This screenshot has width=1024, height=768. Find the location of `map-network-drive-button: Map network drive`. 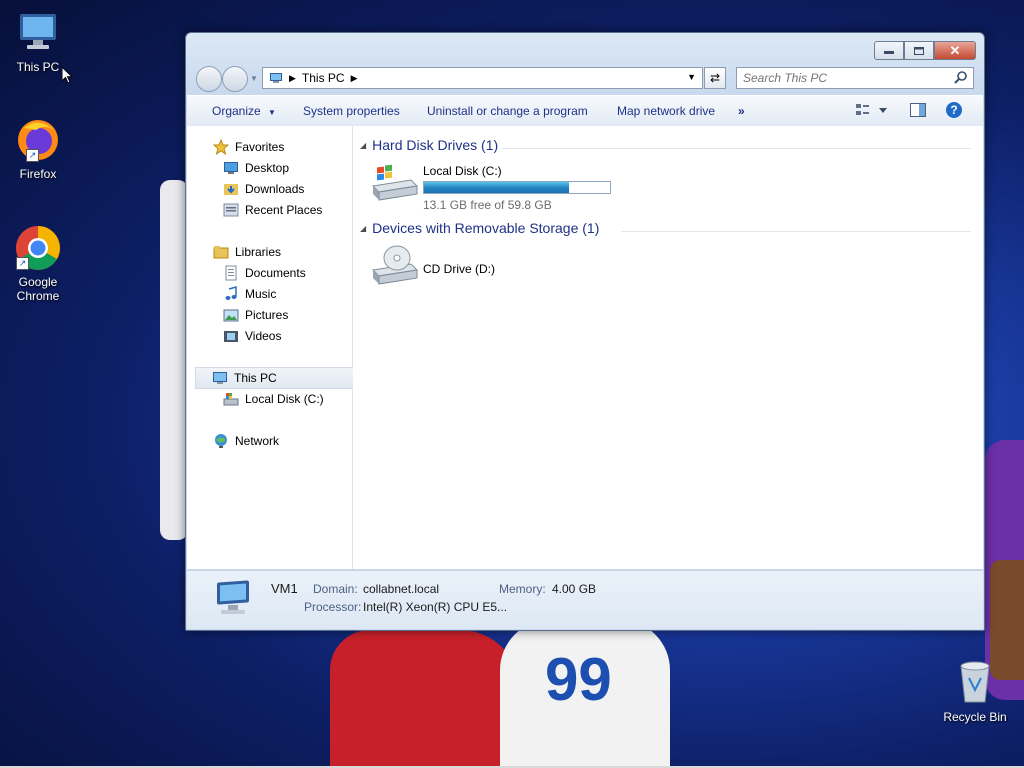

map-network-drive-button: Map network drive is located at coordinates (666, 111).